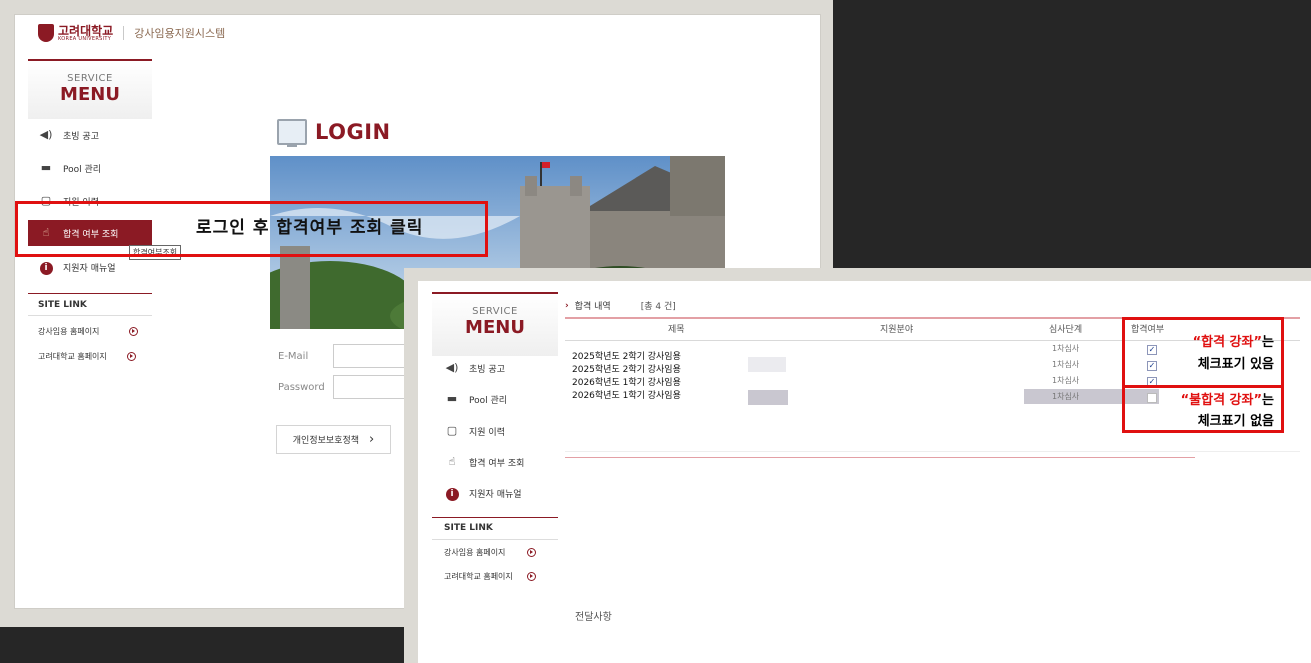 The image size is (1311, 663). What do you see at coordinates (90, 94) in the screenshot?
I see `menu-label: MENU` at bounding box center [90, 94].